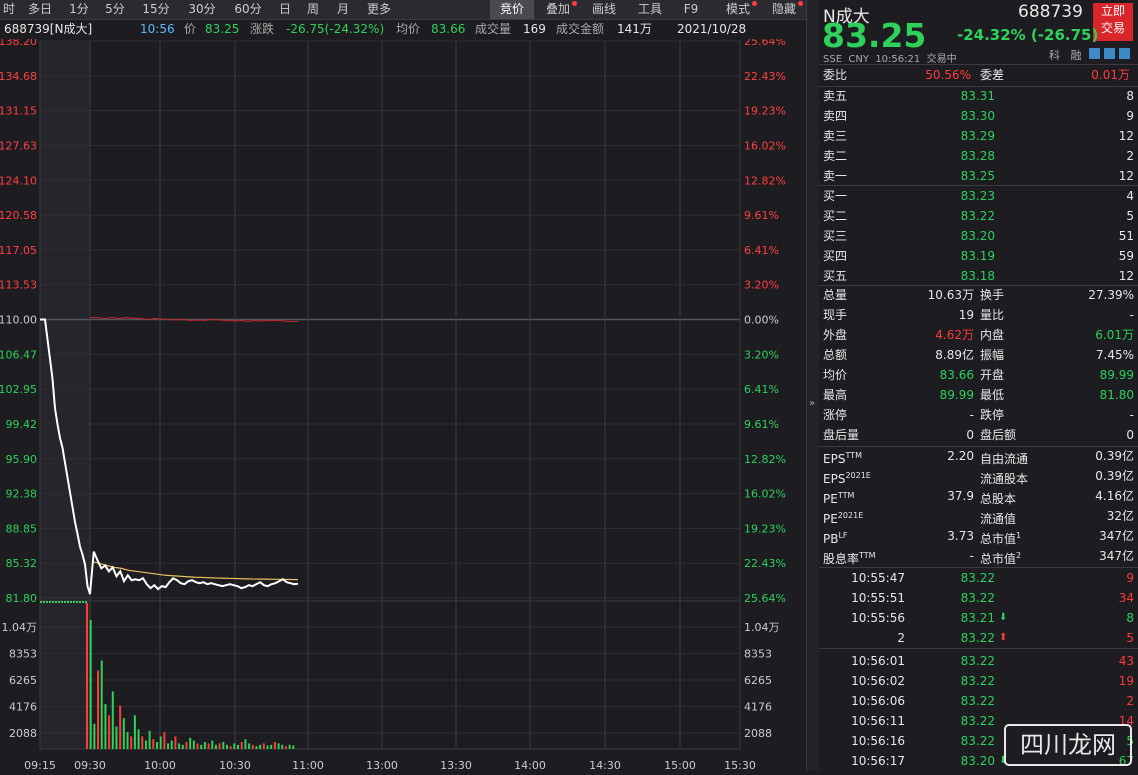 The image size is (1138, 775). What do you see at coordinates (650, 9) in the screenshot?
I see `toolbar-item-14: 工具` at bounding box center [650, 9].